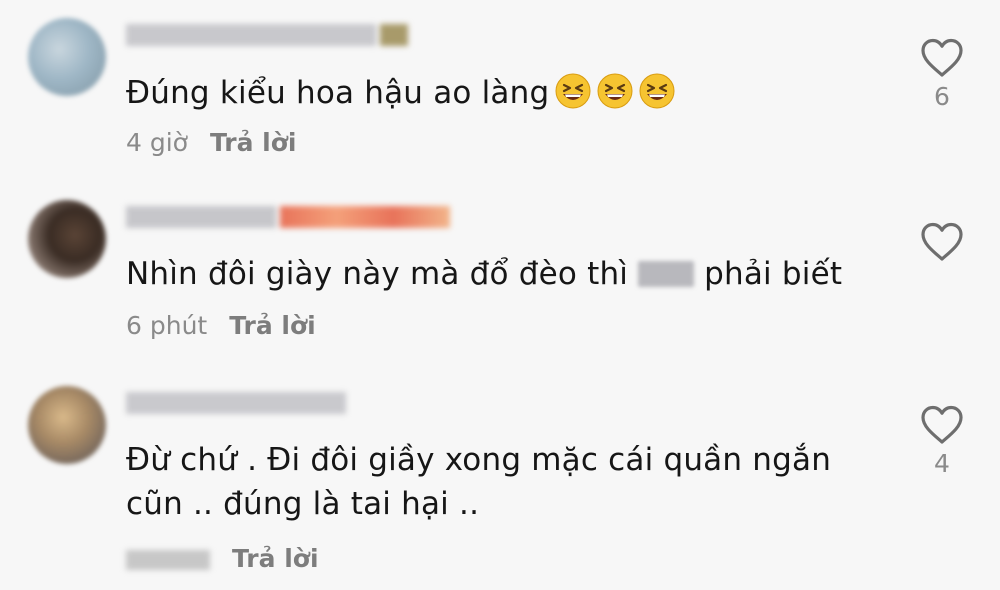 This screenshot has height=590, width=1000. What do you see at coordinates (222, 558) in the screenshot?
I see `comment-meta: Trả lời` at bounding box center [222, 558].